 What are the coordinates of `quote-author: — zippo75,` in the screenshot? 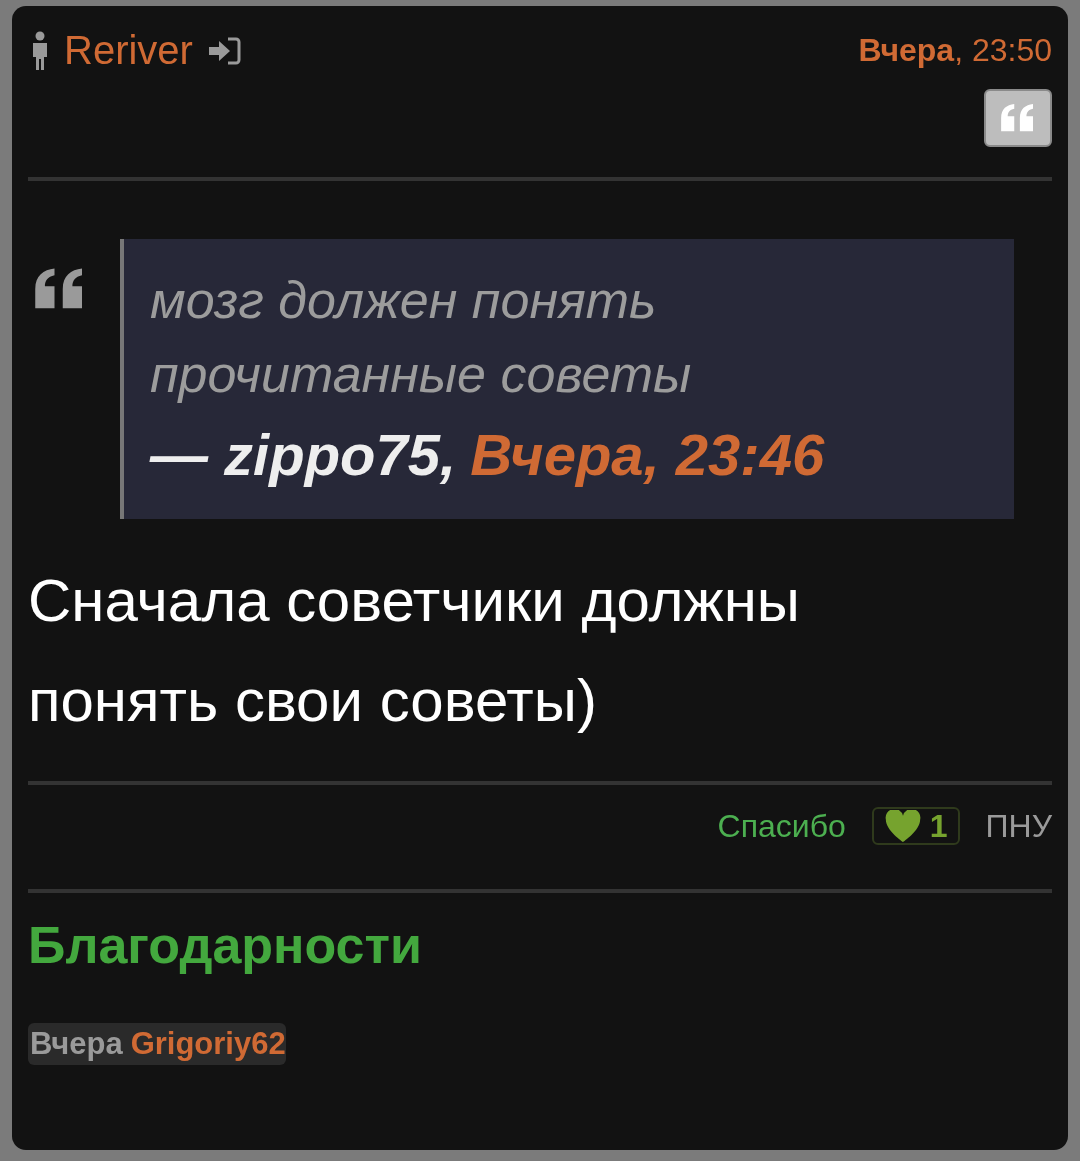 It's located at (303, 454).